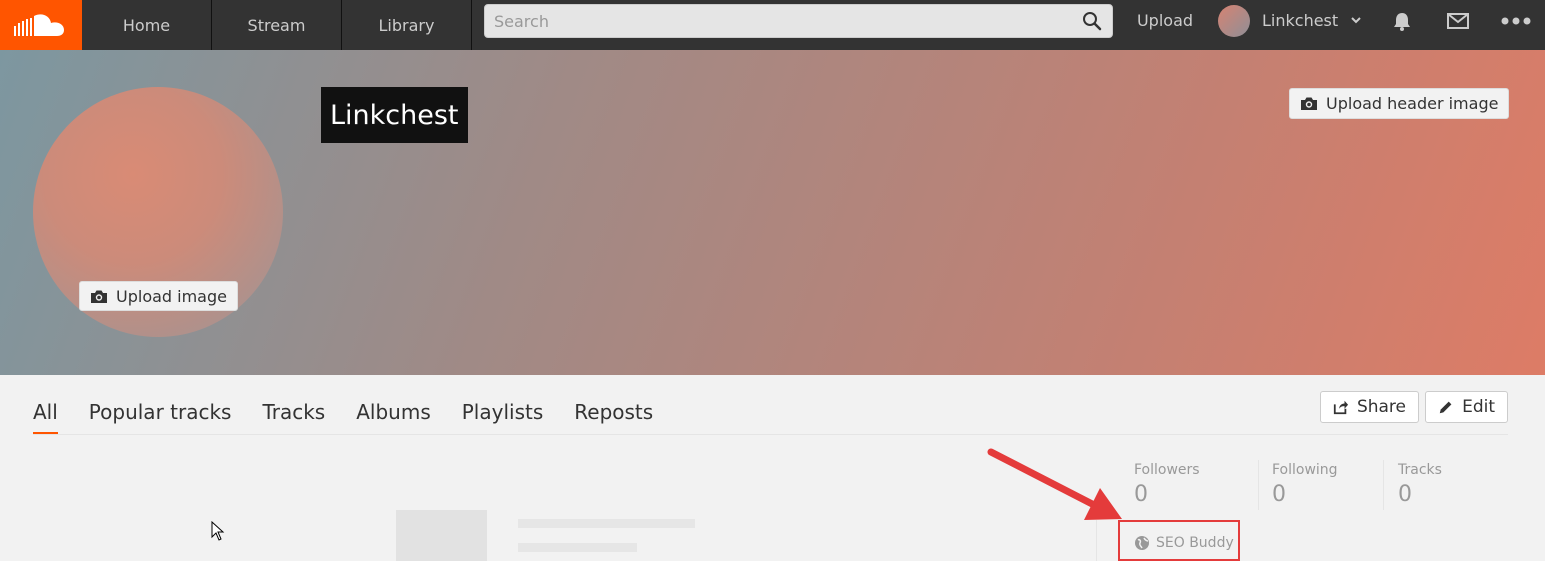 The image size is (1545, 561). What do you see at coordinates (1194, 484) in the screenshot?
I see `followers-stat: Followers 0` at bounding box center [1194, 484].